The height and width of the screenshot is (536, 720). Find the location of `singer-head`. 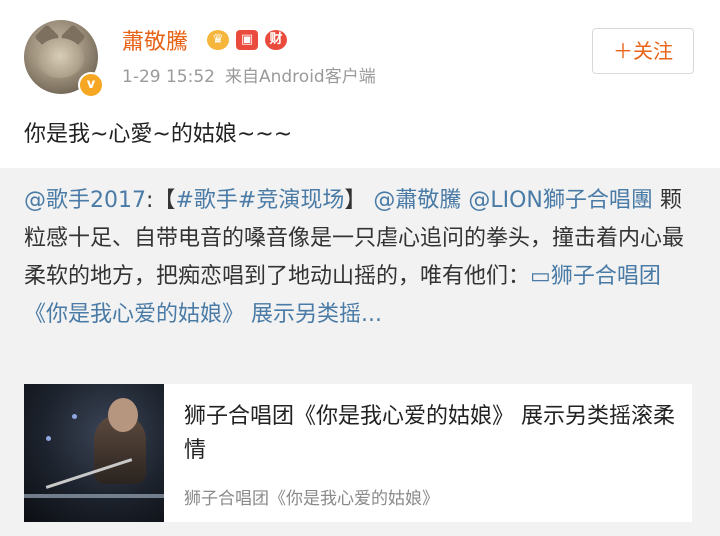

singer-head is located at coordinates (123, 415).